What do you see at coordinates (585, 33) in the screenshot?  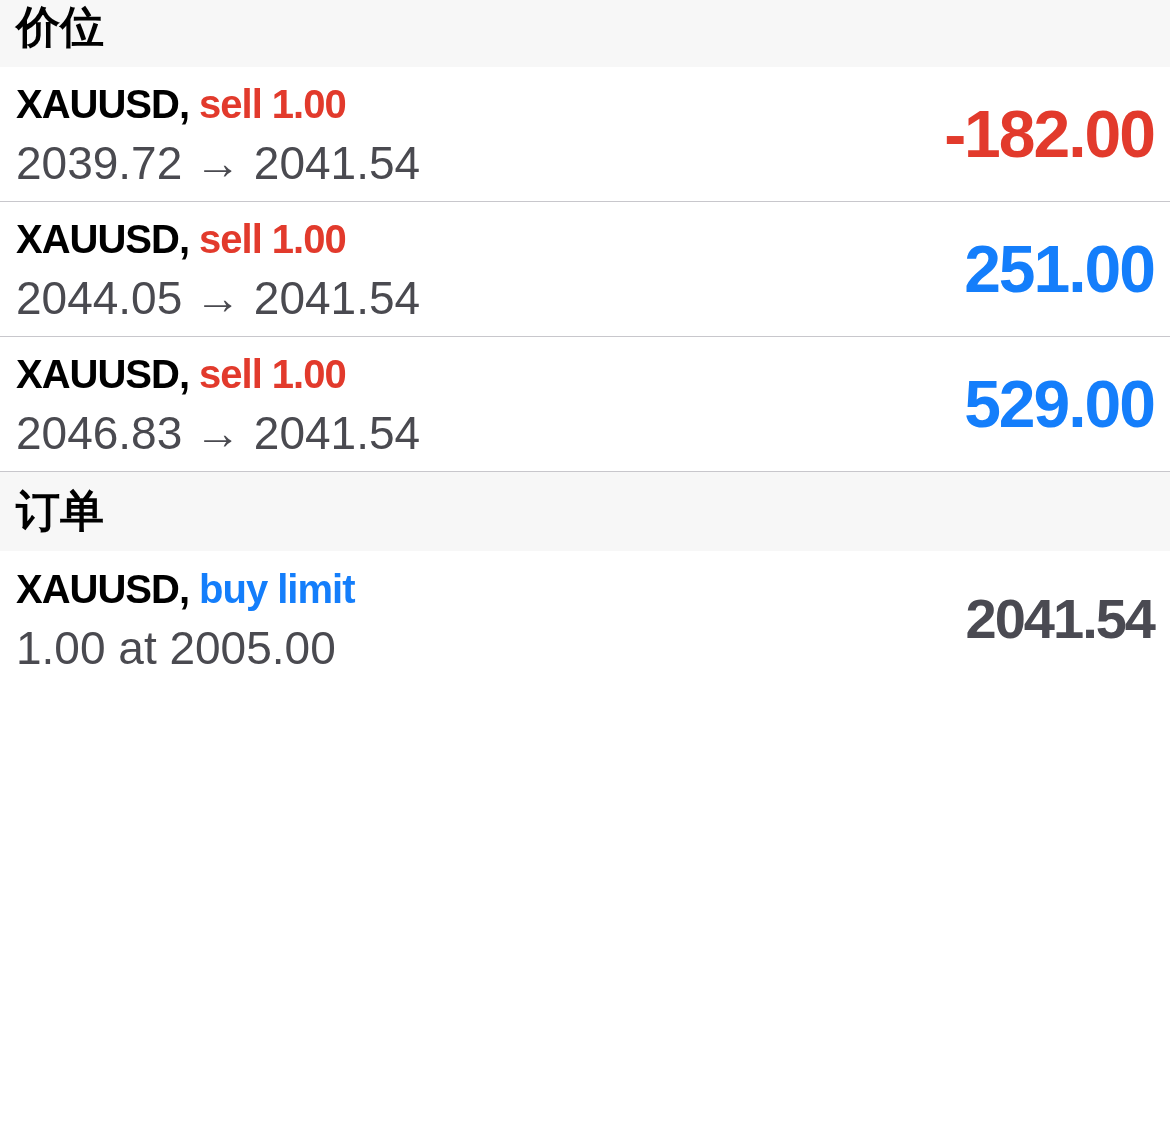 I see `section-header: 价位` at bounding box center [585, 33].